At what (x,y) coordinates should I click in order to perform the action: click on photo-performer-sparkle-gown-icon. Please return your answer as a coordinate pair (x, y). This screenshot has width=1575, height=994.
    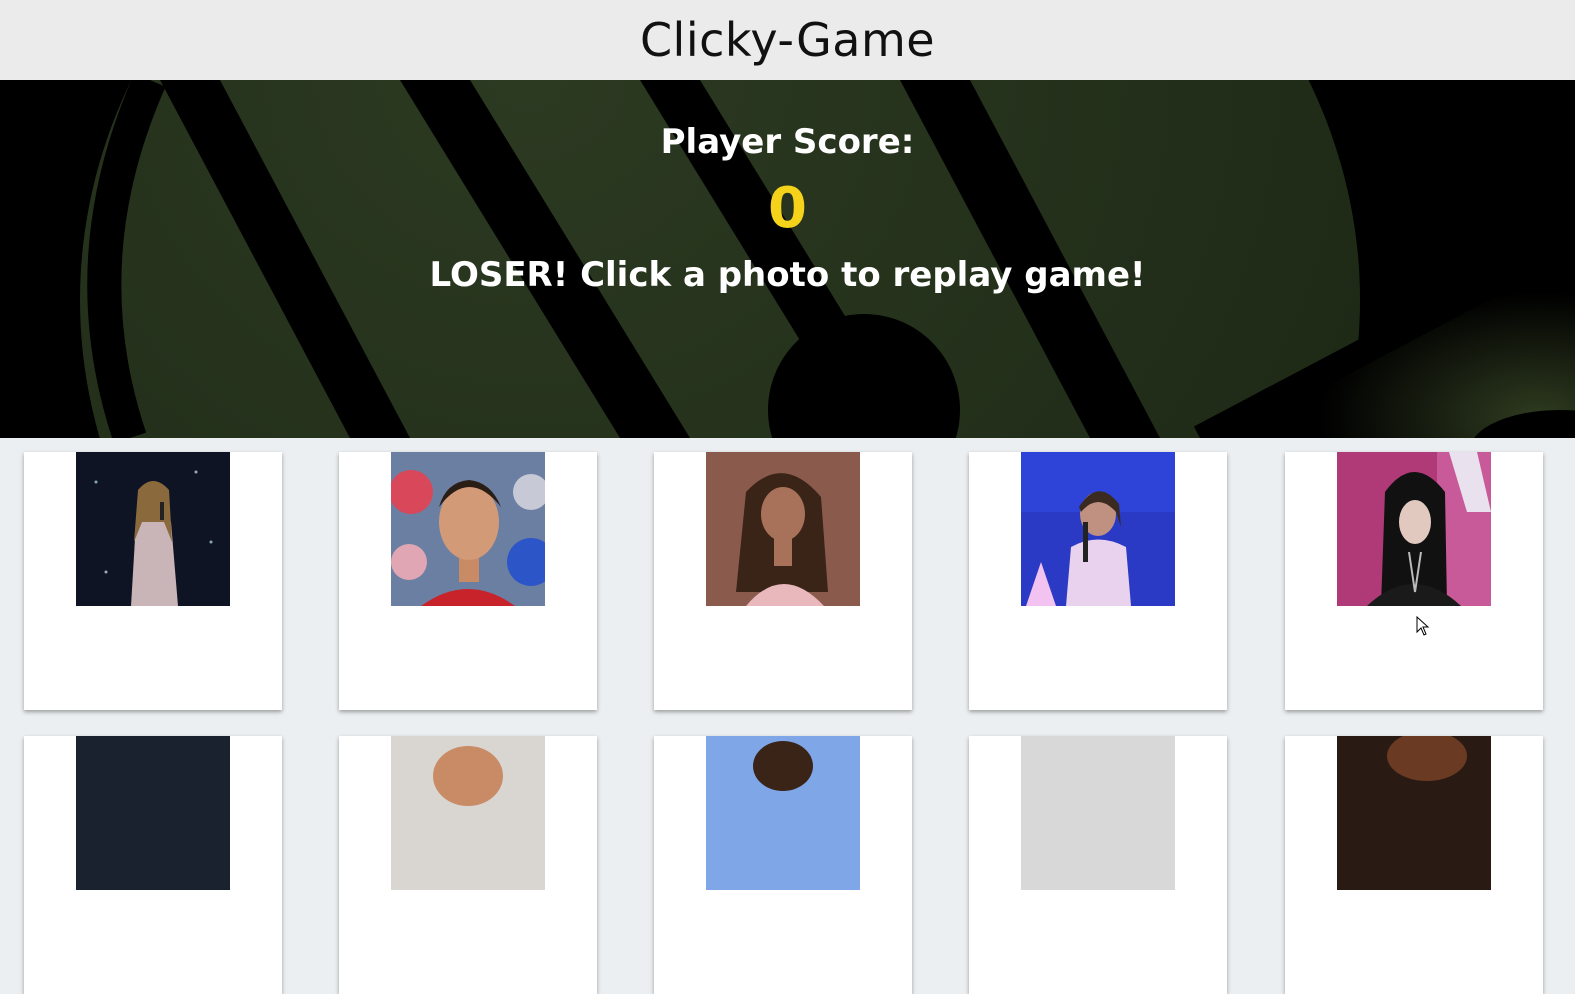
    Looking at the image, I should click on (153, 529).